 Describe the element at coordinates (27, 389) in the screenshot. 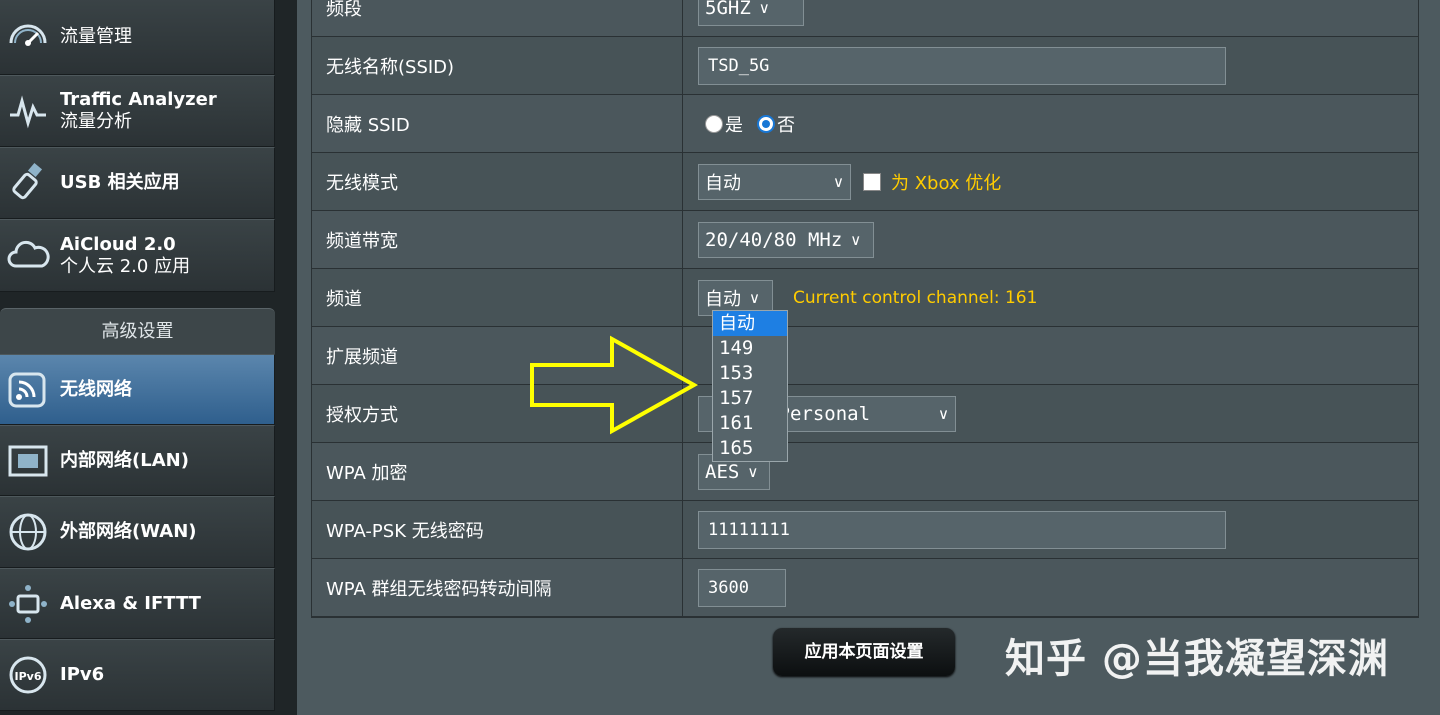

I see `wifi-icon` at that location.